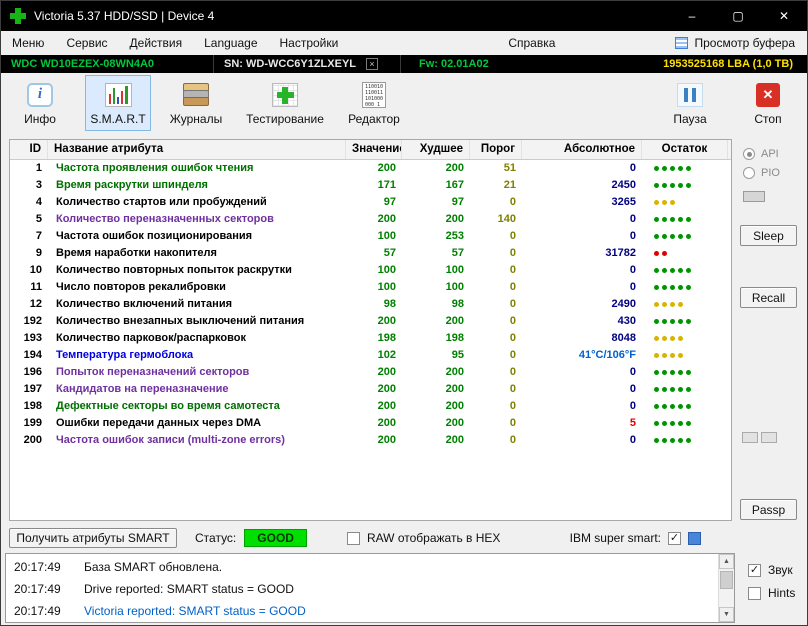  What do you see at coordinates (28, 43) in the screenshot?
I see `menu-item-menu: Меню` at bounding box center [28, 43].